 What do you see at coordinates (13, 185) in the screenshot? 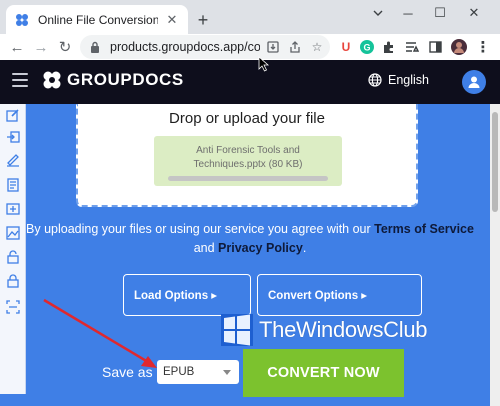
I see `tool-document-icon` at bounding box center [13, 185].